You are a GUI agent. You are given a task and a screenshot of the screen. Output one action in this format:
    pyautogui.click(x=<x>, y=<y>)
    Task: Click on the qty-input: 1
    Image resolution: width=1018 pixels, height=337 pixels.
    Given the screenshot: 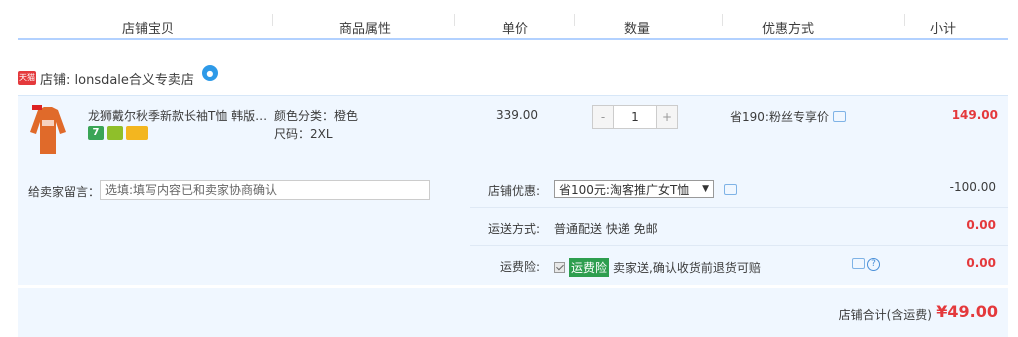 What is the action you would take?
    pyautogui.click(x=635, y=117)
    